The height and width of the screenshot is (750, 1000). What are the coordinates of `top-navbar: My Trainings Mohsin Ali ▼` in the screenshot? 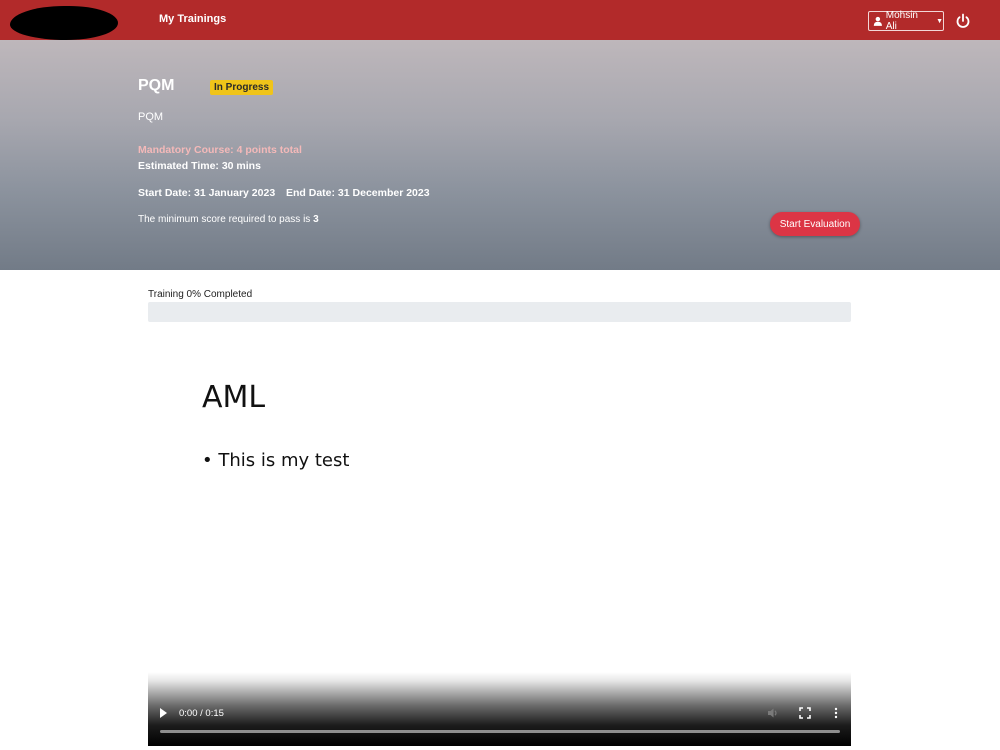 It's located at (500, 20).